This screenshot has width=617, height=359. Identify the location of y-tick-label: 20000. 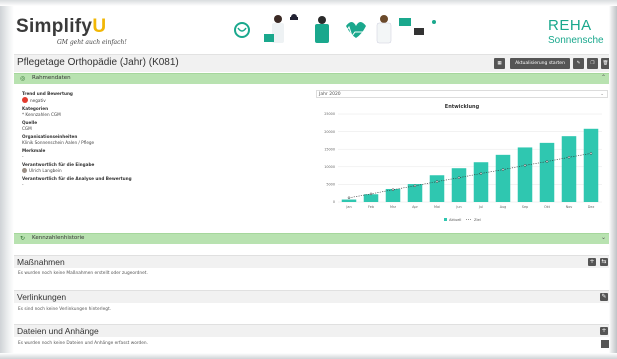
(329, 132).